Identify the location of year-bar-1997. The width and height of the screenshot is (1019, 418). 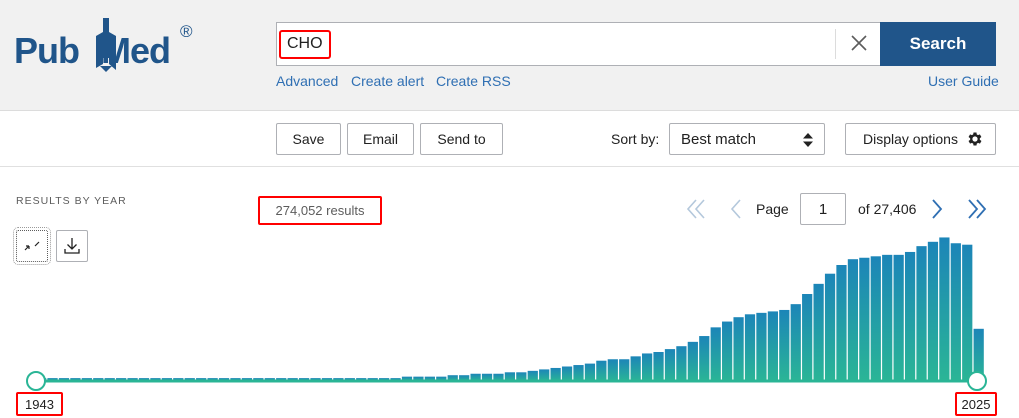
(658, 366).